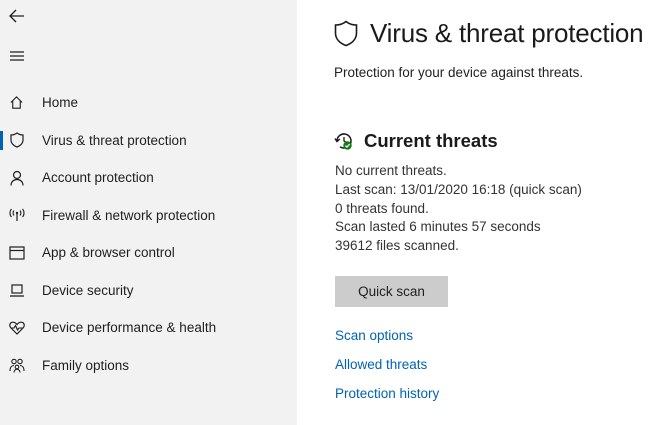  I want to click on sidebar-item-home: Home, so click(148, 103).